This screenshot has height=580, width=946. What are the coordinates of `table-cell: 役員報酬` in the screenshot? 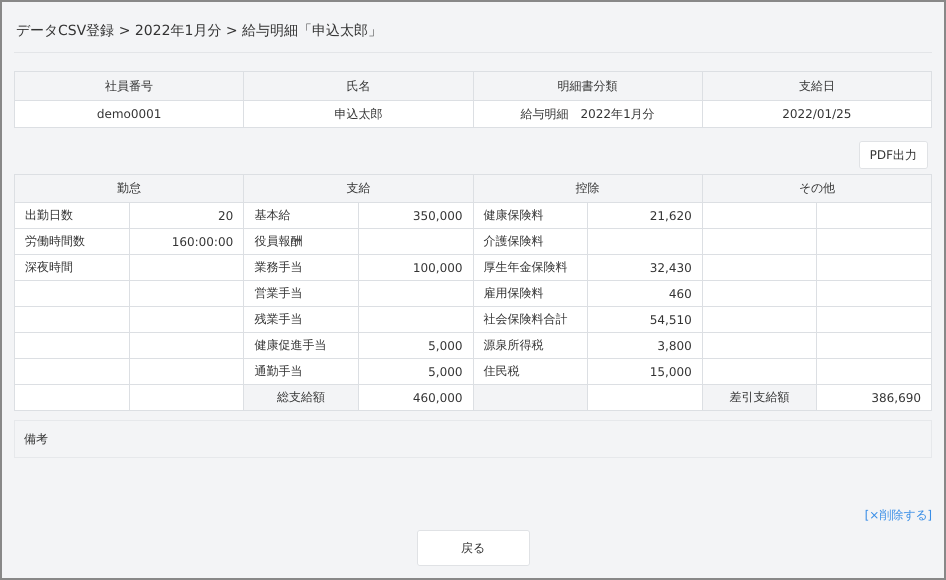 It's located at (301, 242).